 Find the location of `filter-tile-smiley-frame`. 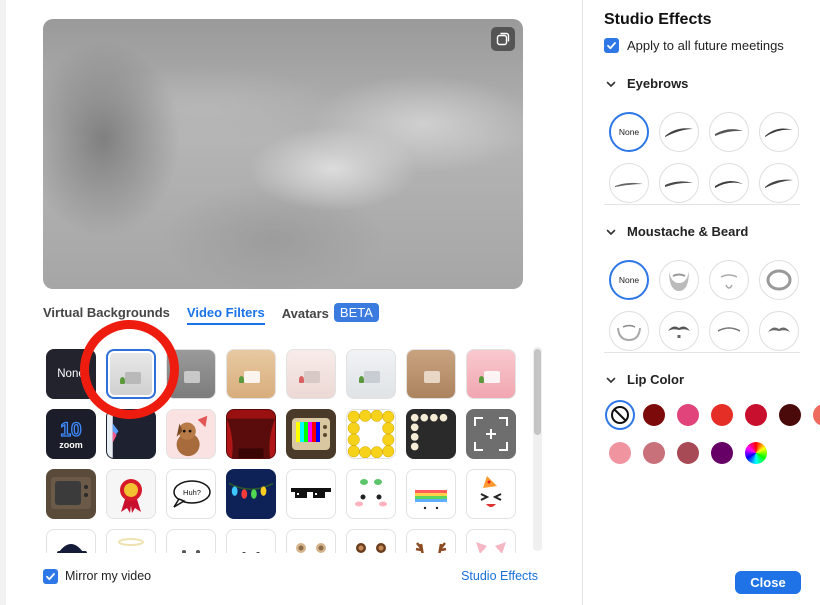

filter-tile-smiley-frame is located at coordinates (371, 434).